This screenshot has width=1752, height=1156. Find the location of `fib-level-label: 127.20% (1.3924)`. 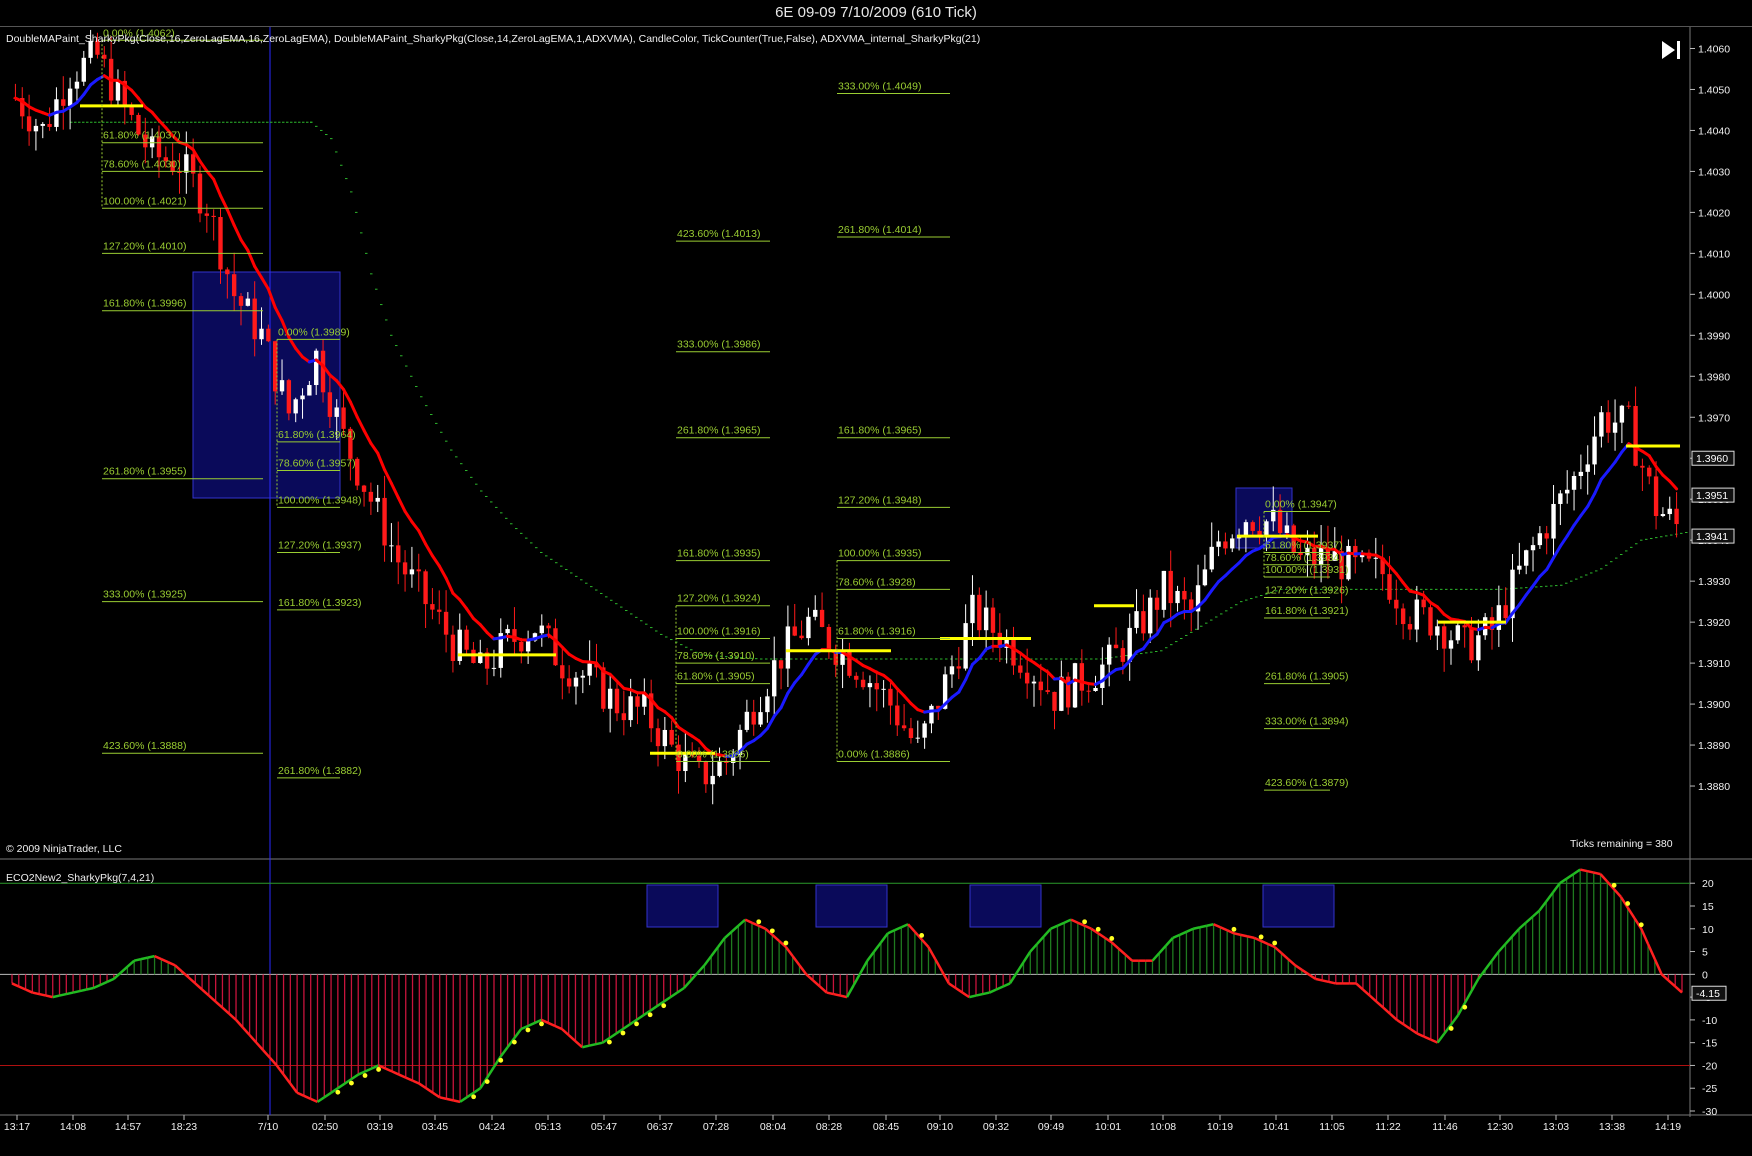

fib-level-label: 127.20% (1.3924) is located at coordinates (718, 599).